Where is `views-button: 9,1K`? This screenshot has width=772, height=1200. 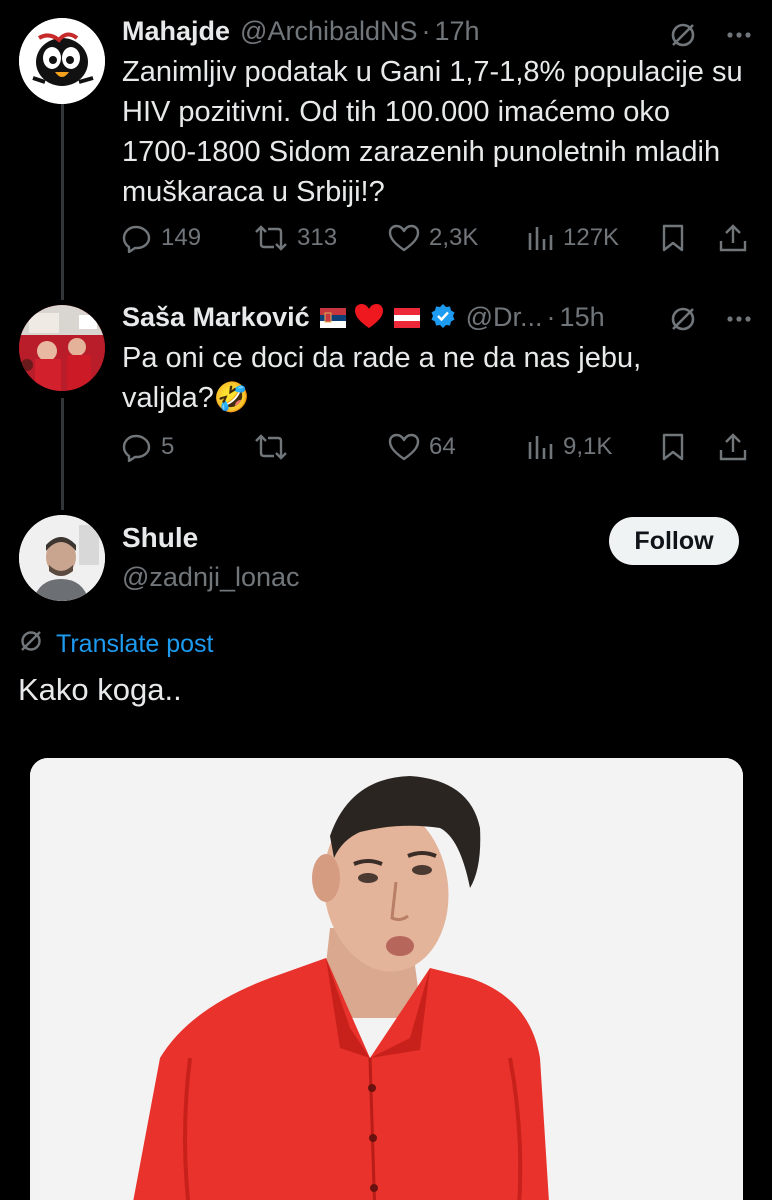
views-button: 9,1K is located at coordinates (569, 447).